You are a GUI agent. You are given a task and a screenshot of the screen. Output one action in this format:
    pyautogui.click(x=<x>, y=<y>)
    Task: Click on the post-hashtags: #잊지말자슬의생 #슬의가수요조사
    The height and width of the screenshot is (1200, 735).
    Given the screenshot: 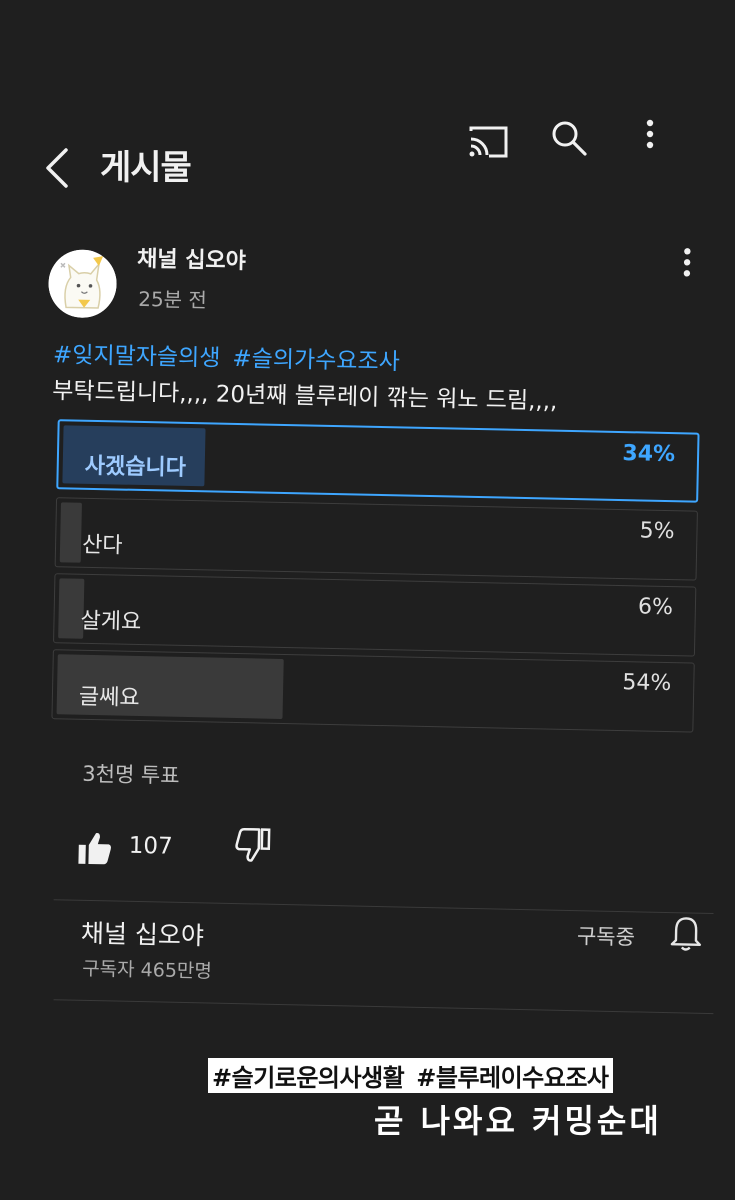 What is the action you would take?
    pyautogui.click(x=232, y=356)
    